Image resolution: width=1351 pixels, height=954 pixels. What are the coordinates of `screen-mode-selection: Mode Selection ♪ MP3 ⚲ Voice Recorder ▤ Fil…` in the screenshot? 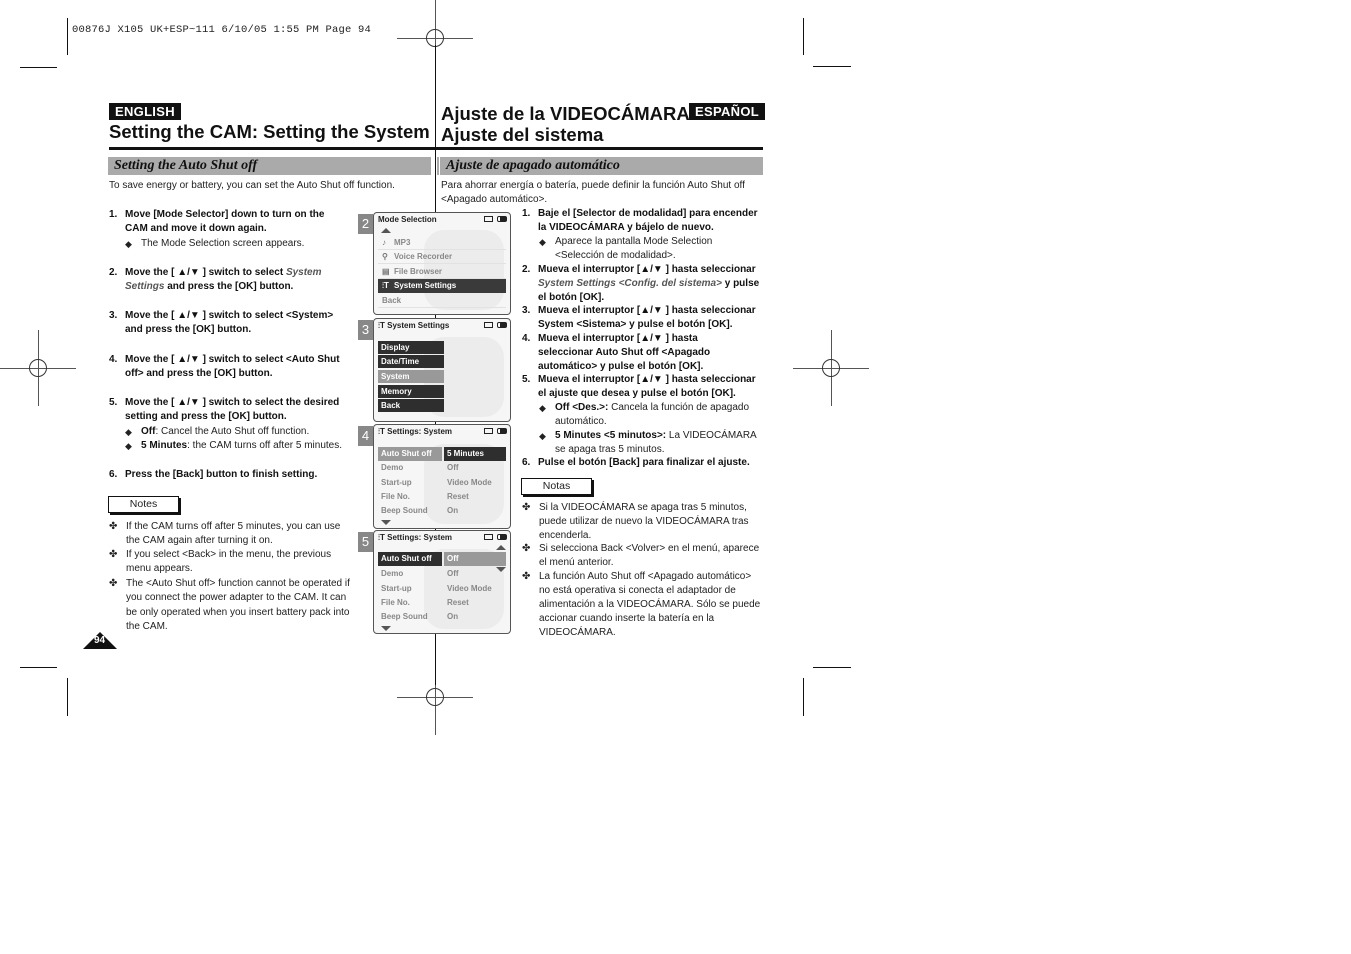 It's located at (442, 263).